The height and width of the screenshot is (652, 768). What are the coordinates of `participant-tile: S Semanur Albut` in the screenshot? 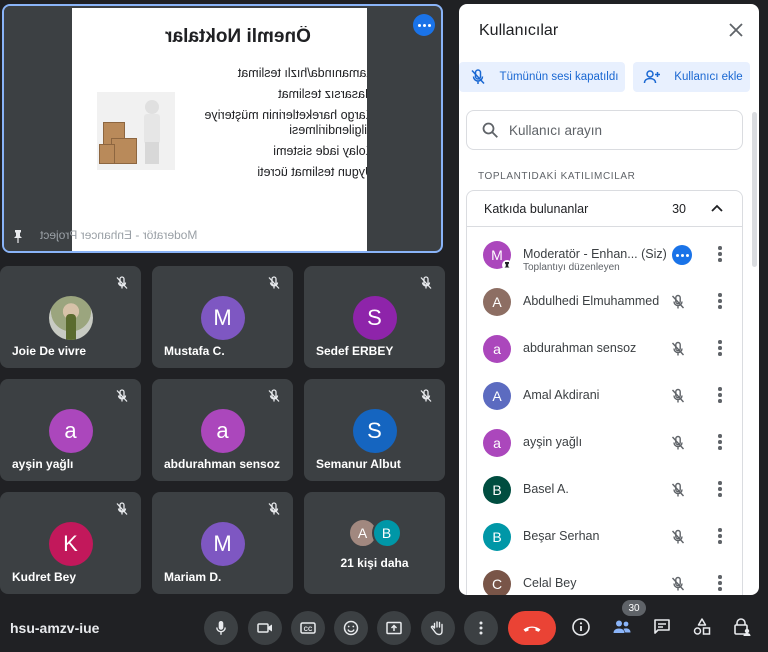 It's located at (374, 430).